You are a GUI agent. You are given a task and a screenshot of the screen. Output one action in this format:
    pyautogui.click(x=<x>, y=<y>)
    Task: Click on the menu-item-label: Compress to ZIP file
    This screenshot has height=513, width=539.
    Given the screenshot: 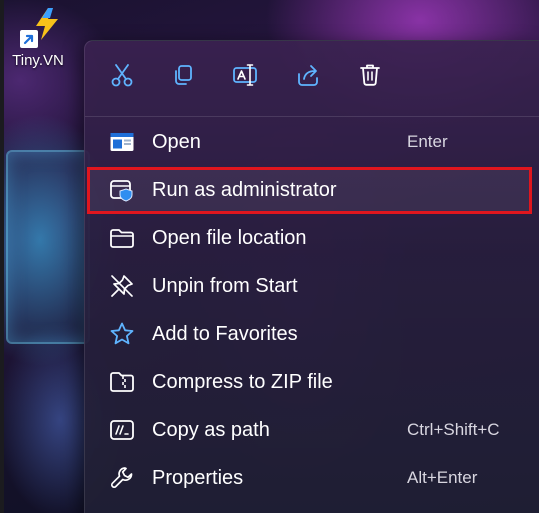 What is the action you would take?
    pyautogui.click(x=242, y=381)
    